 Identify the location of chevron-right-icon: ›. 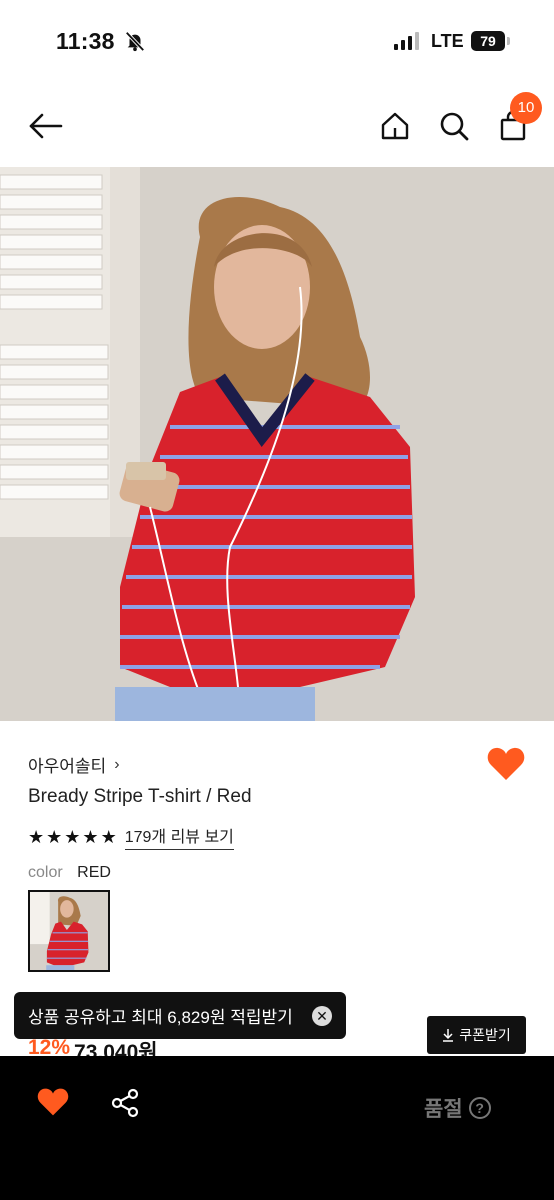
(117, 764).